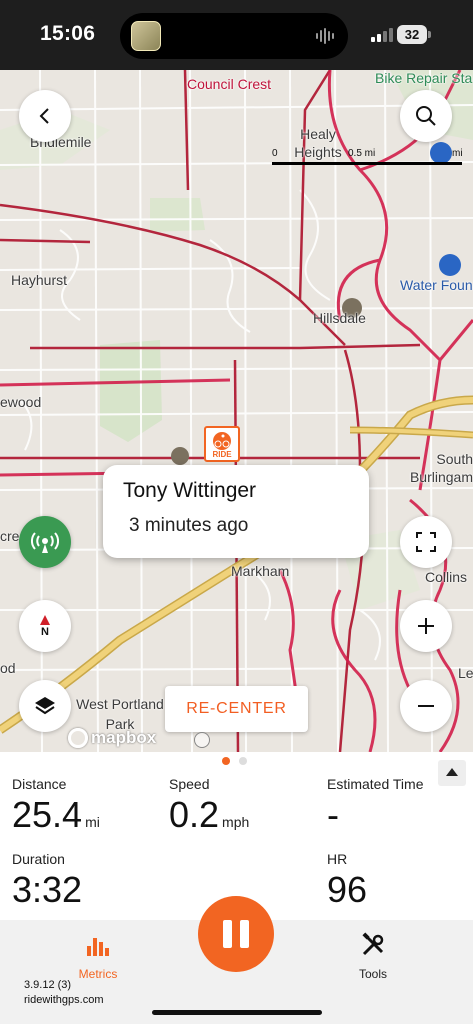  What do you see at coordinates (124, 737) in the screenshot?
I see `mapbox-wordmark: mapbox` at bounding box center [124, 737].